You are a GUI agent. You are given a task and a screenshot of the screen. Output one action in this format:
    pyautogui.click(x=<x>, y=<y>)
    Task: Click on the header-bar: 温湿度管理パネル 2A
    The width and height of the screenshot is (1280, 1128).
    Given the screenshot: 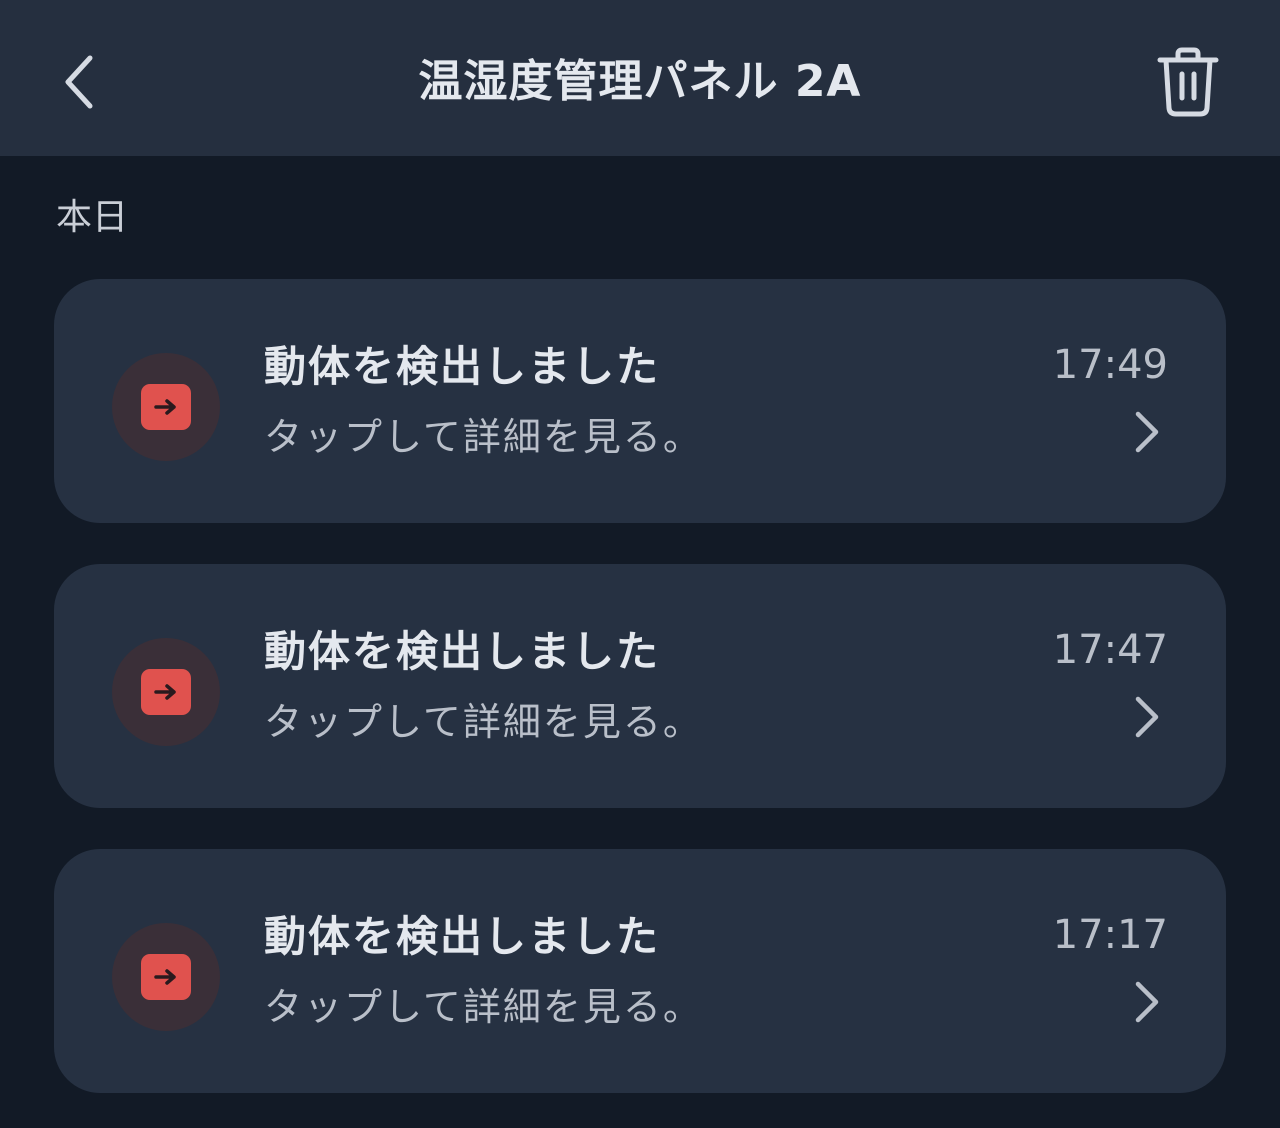 What is the action you would take?
    pyautogui.click(x=640, y=78)
    